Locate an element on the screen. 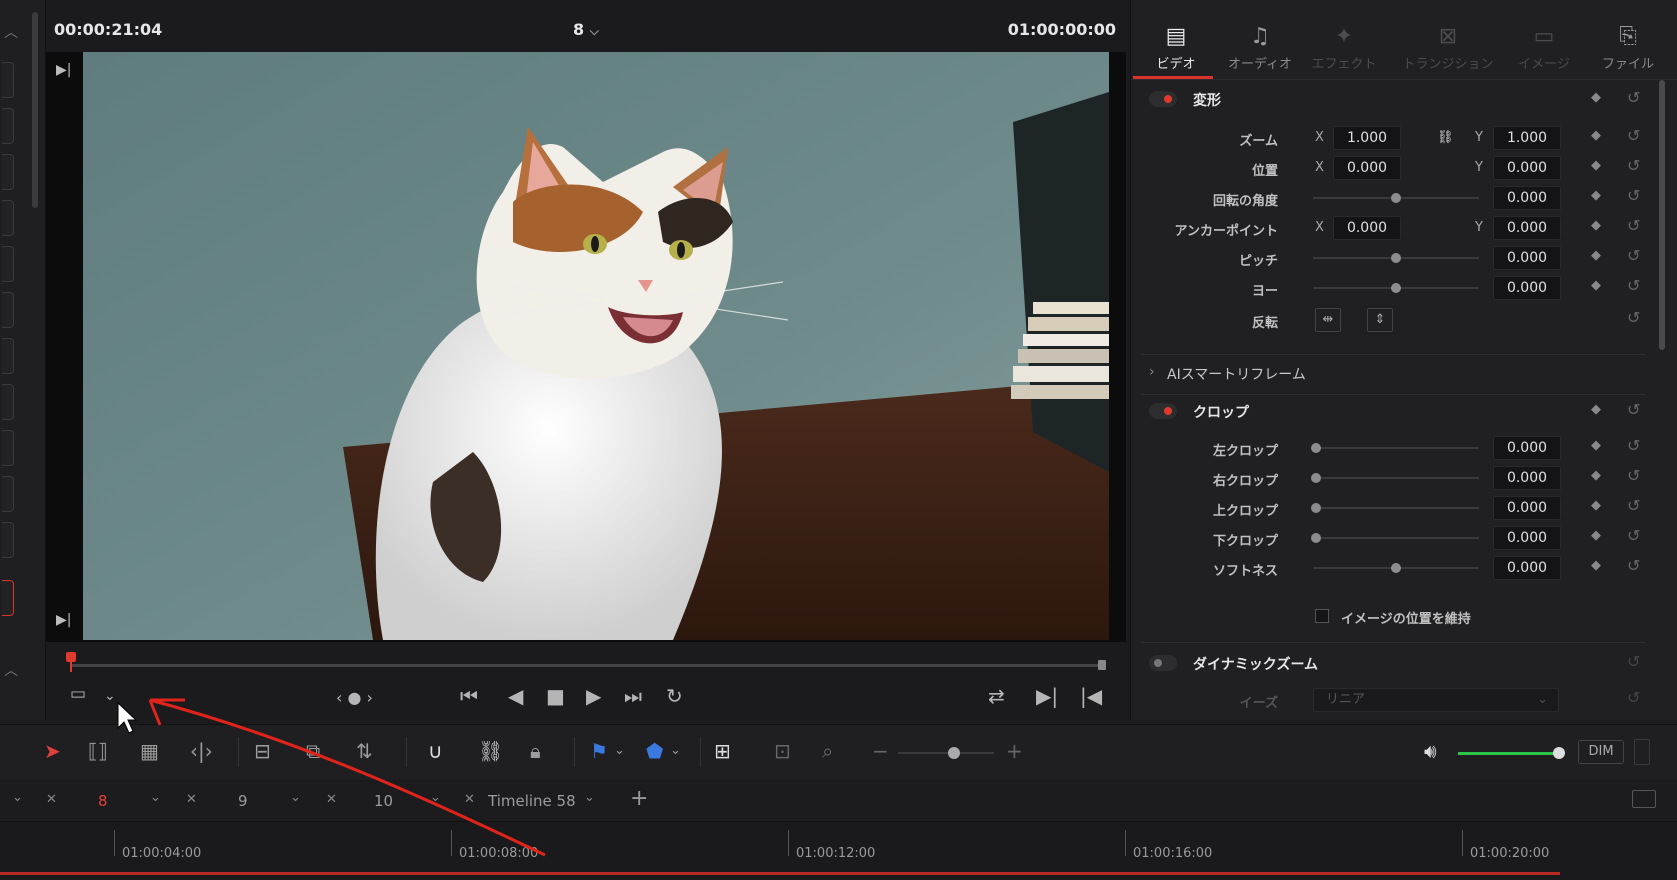 The height and width of the screenshot is (880, 1677). timeline-tab-10: ✕ 10 ⌄ is located at coordinates (386, 802).